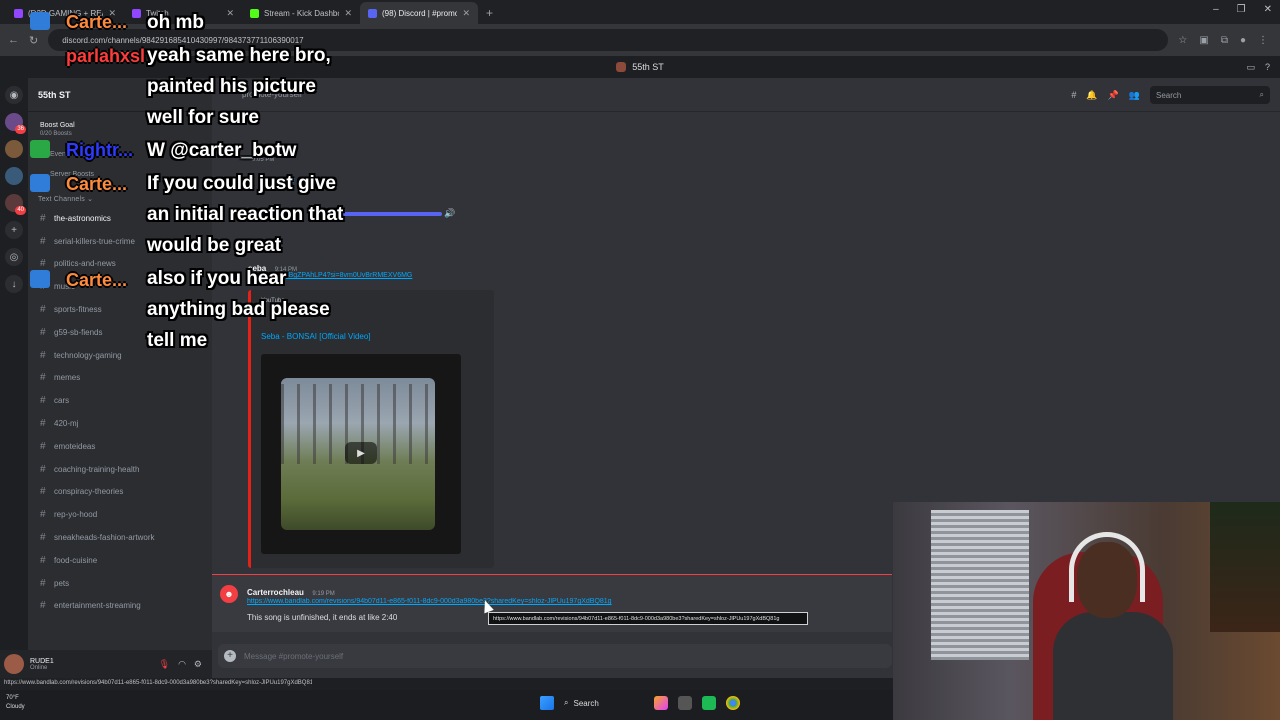 The height and width of the screenshot is (720, 1280). What do you see at coordinates (120, 332) in the screenshot?
I see `sidebar-channel-item: # g59-sb-fiends` at bounding box center [120, 332].